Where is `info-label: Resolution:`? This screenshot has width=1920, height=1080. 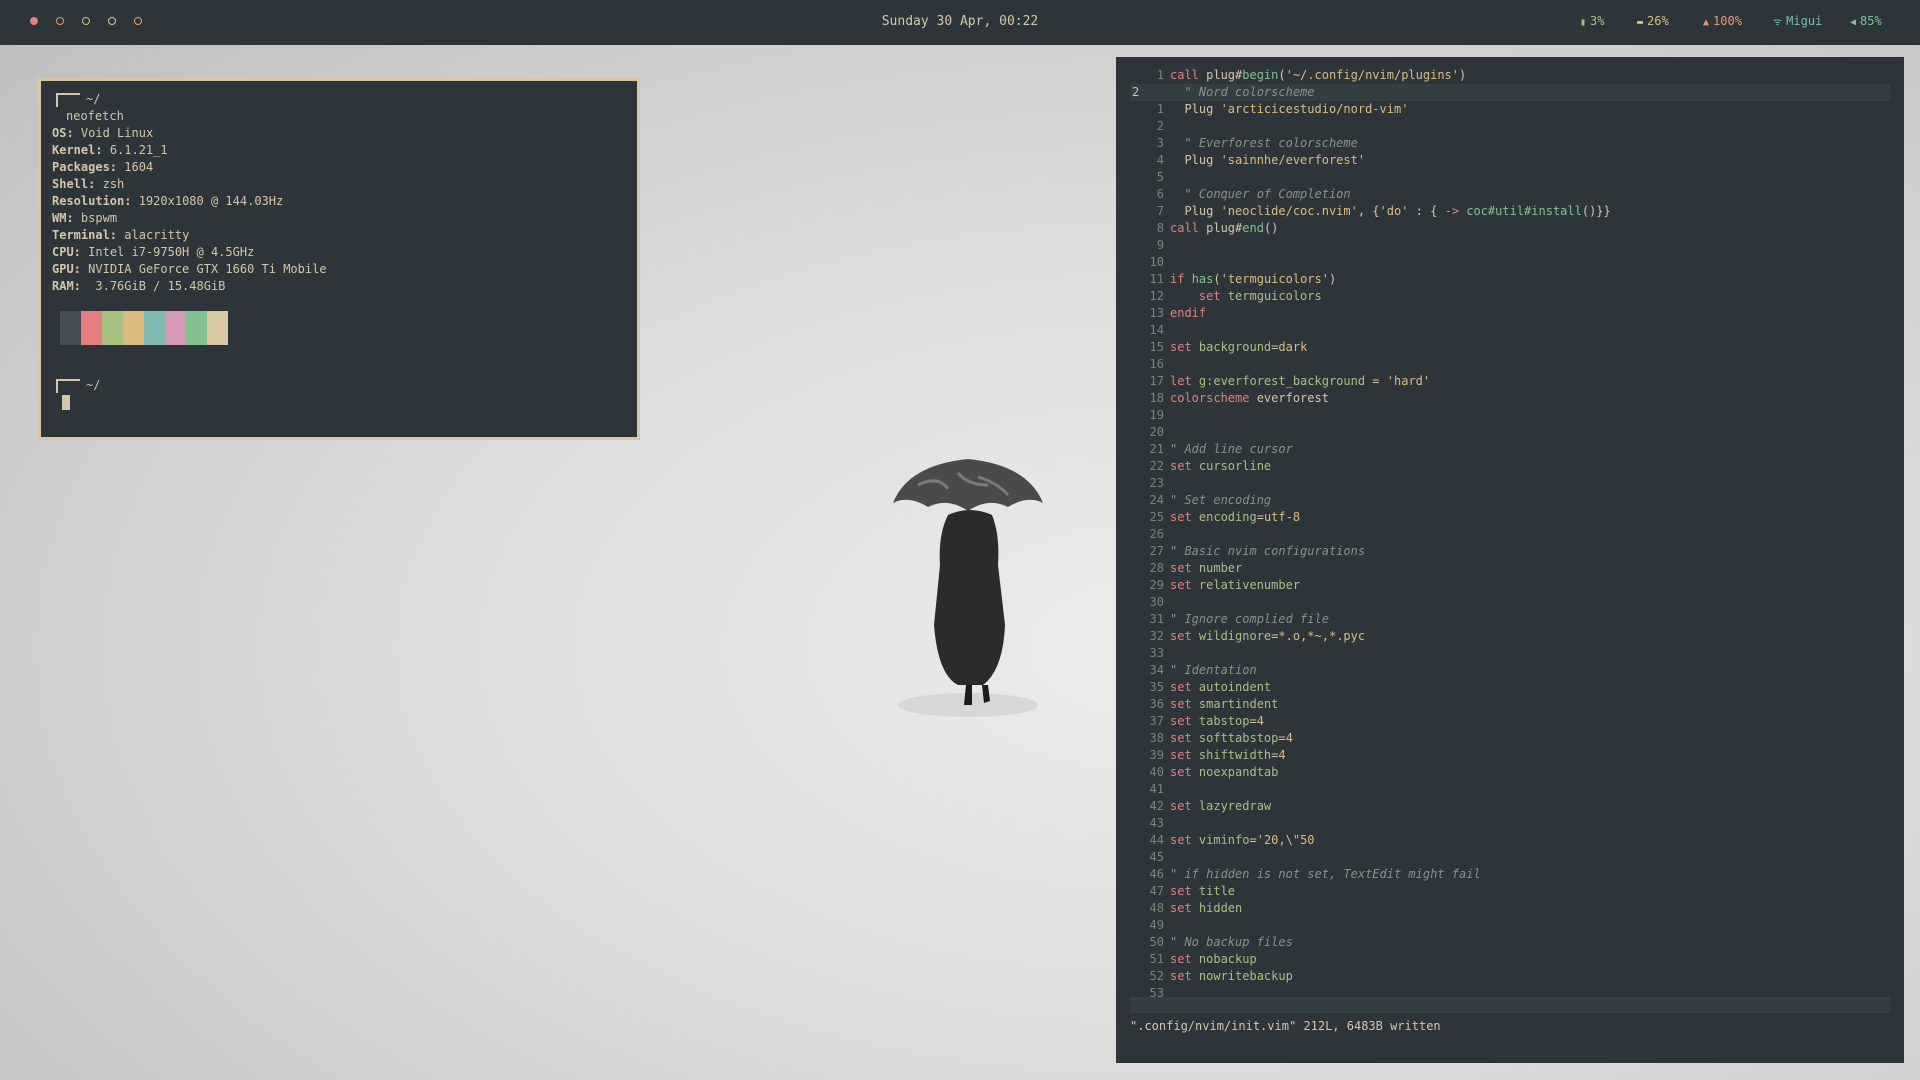 info-label: Resolution: is located at coordinates (92, 201).